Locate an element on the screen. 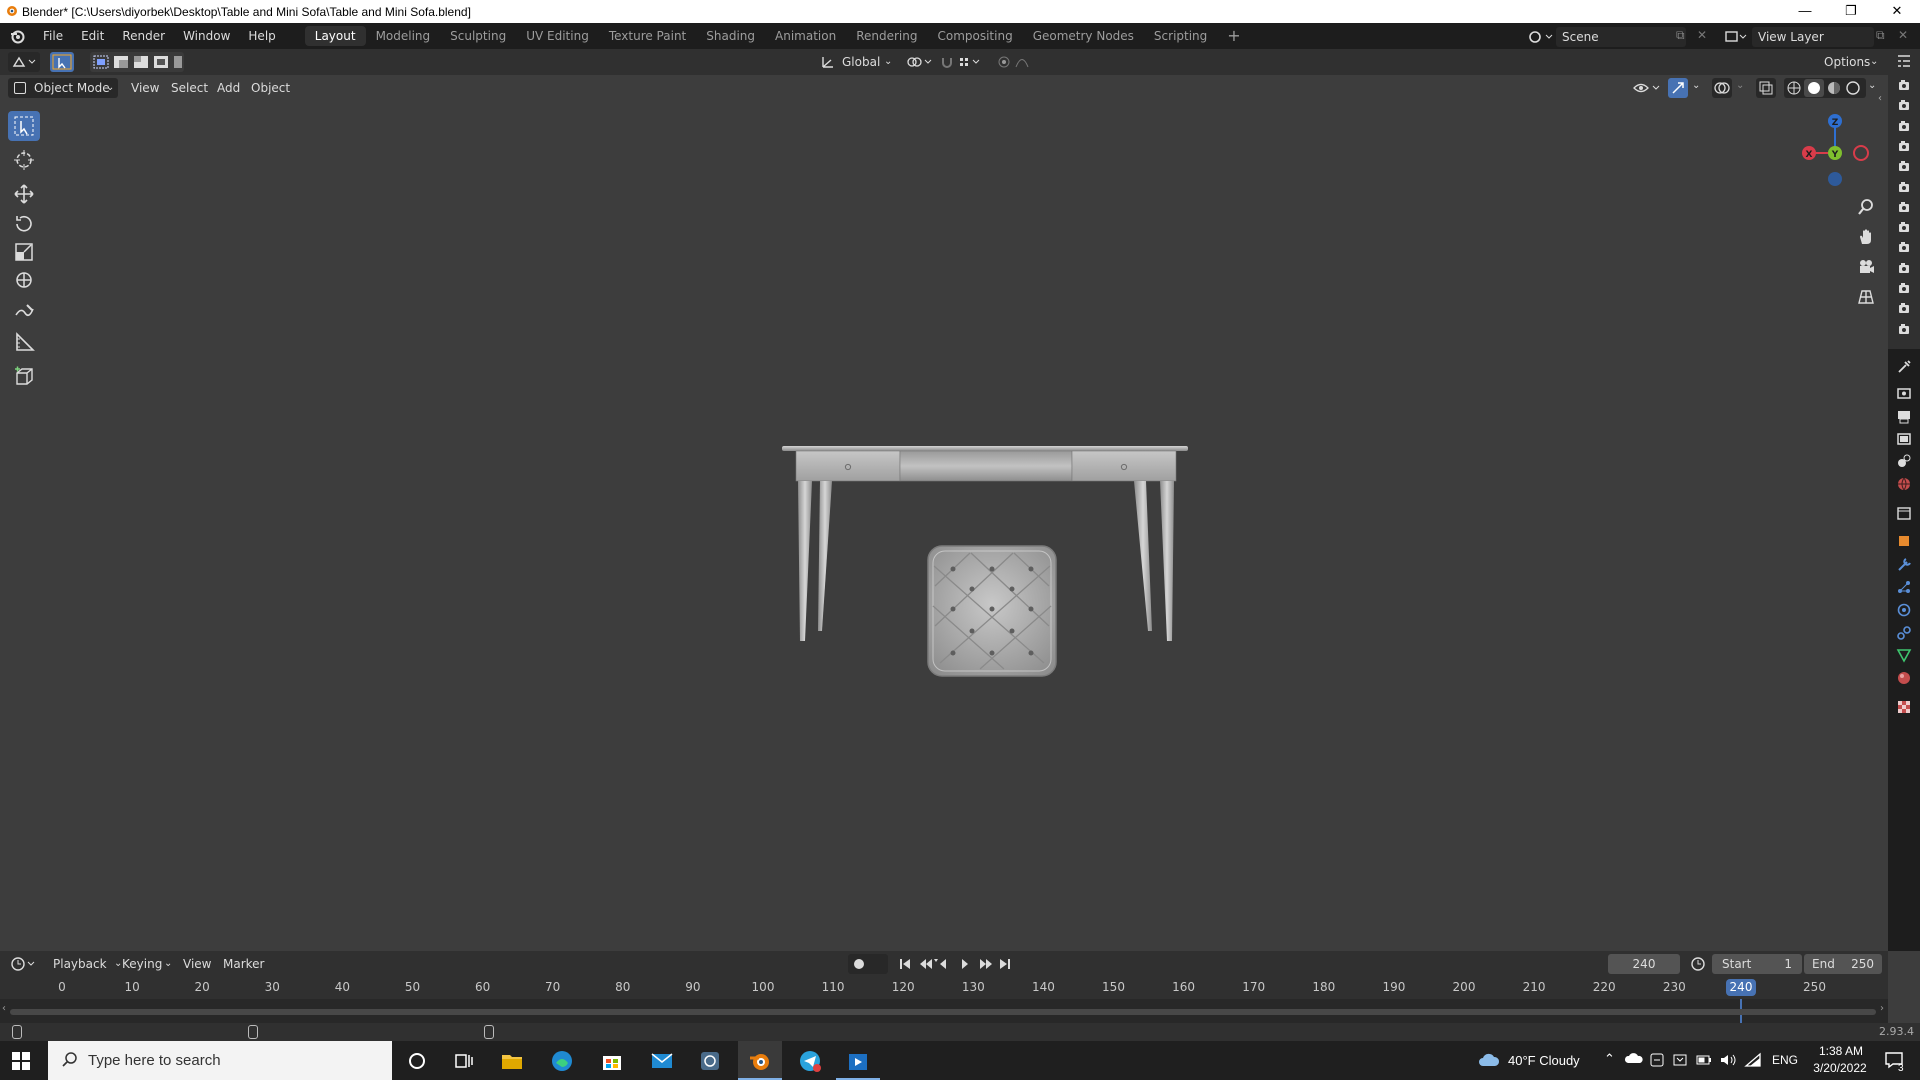  tab-rendering: Rendering is located at coordinates (886, 36).